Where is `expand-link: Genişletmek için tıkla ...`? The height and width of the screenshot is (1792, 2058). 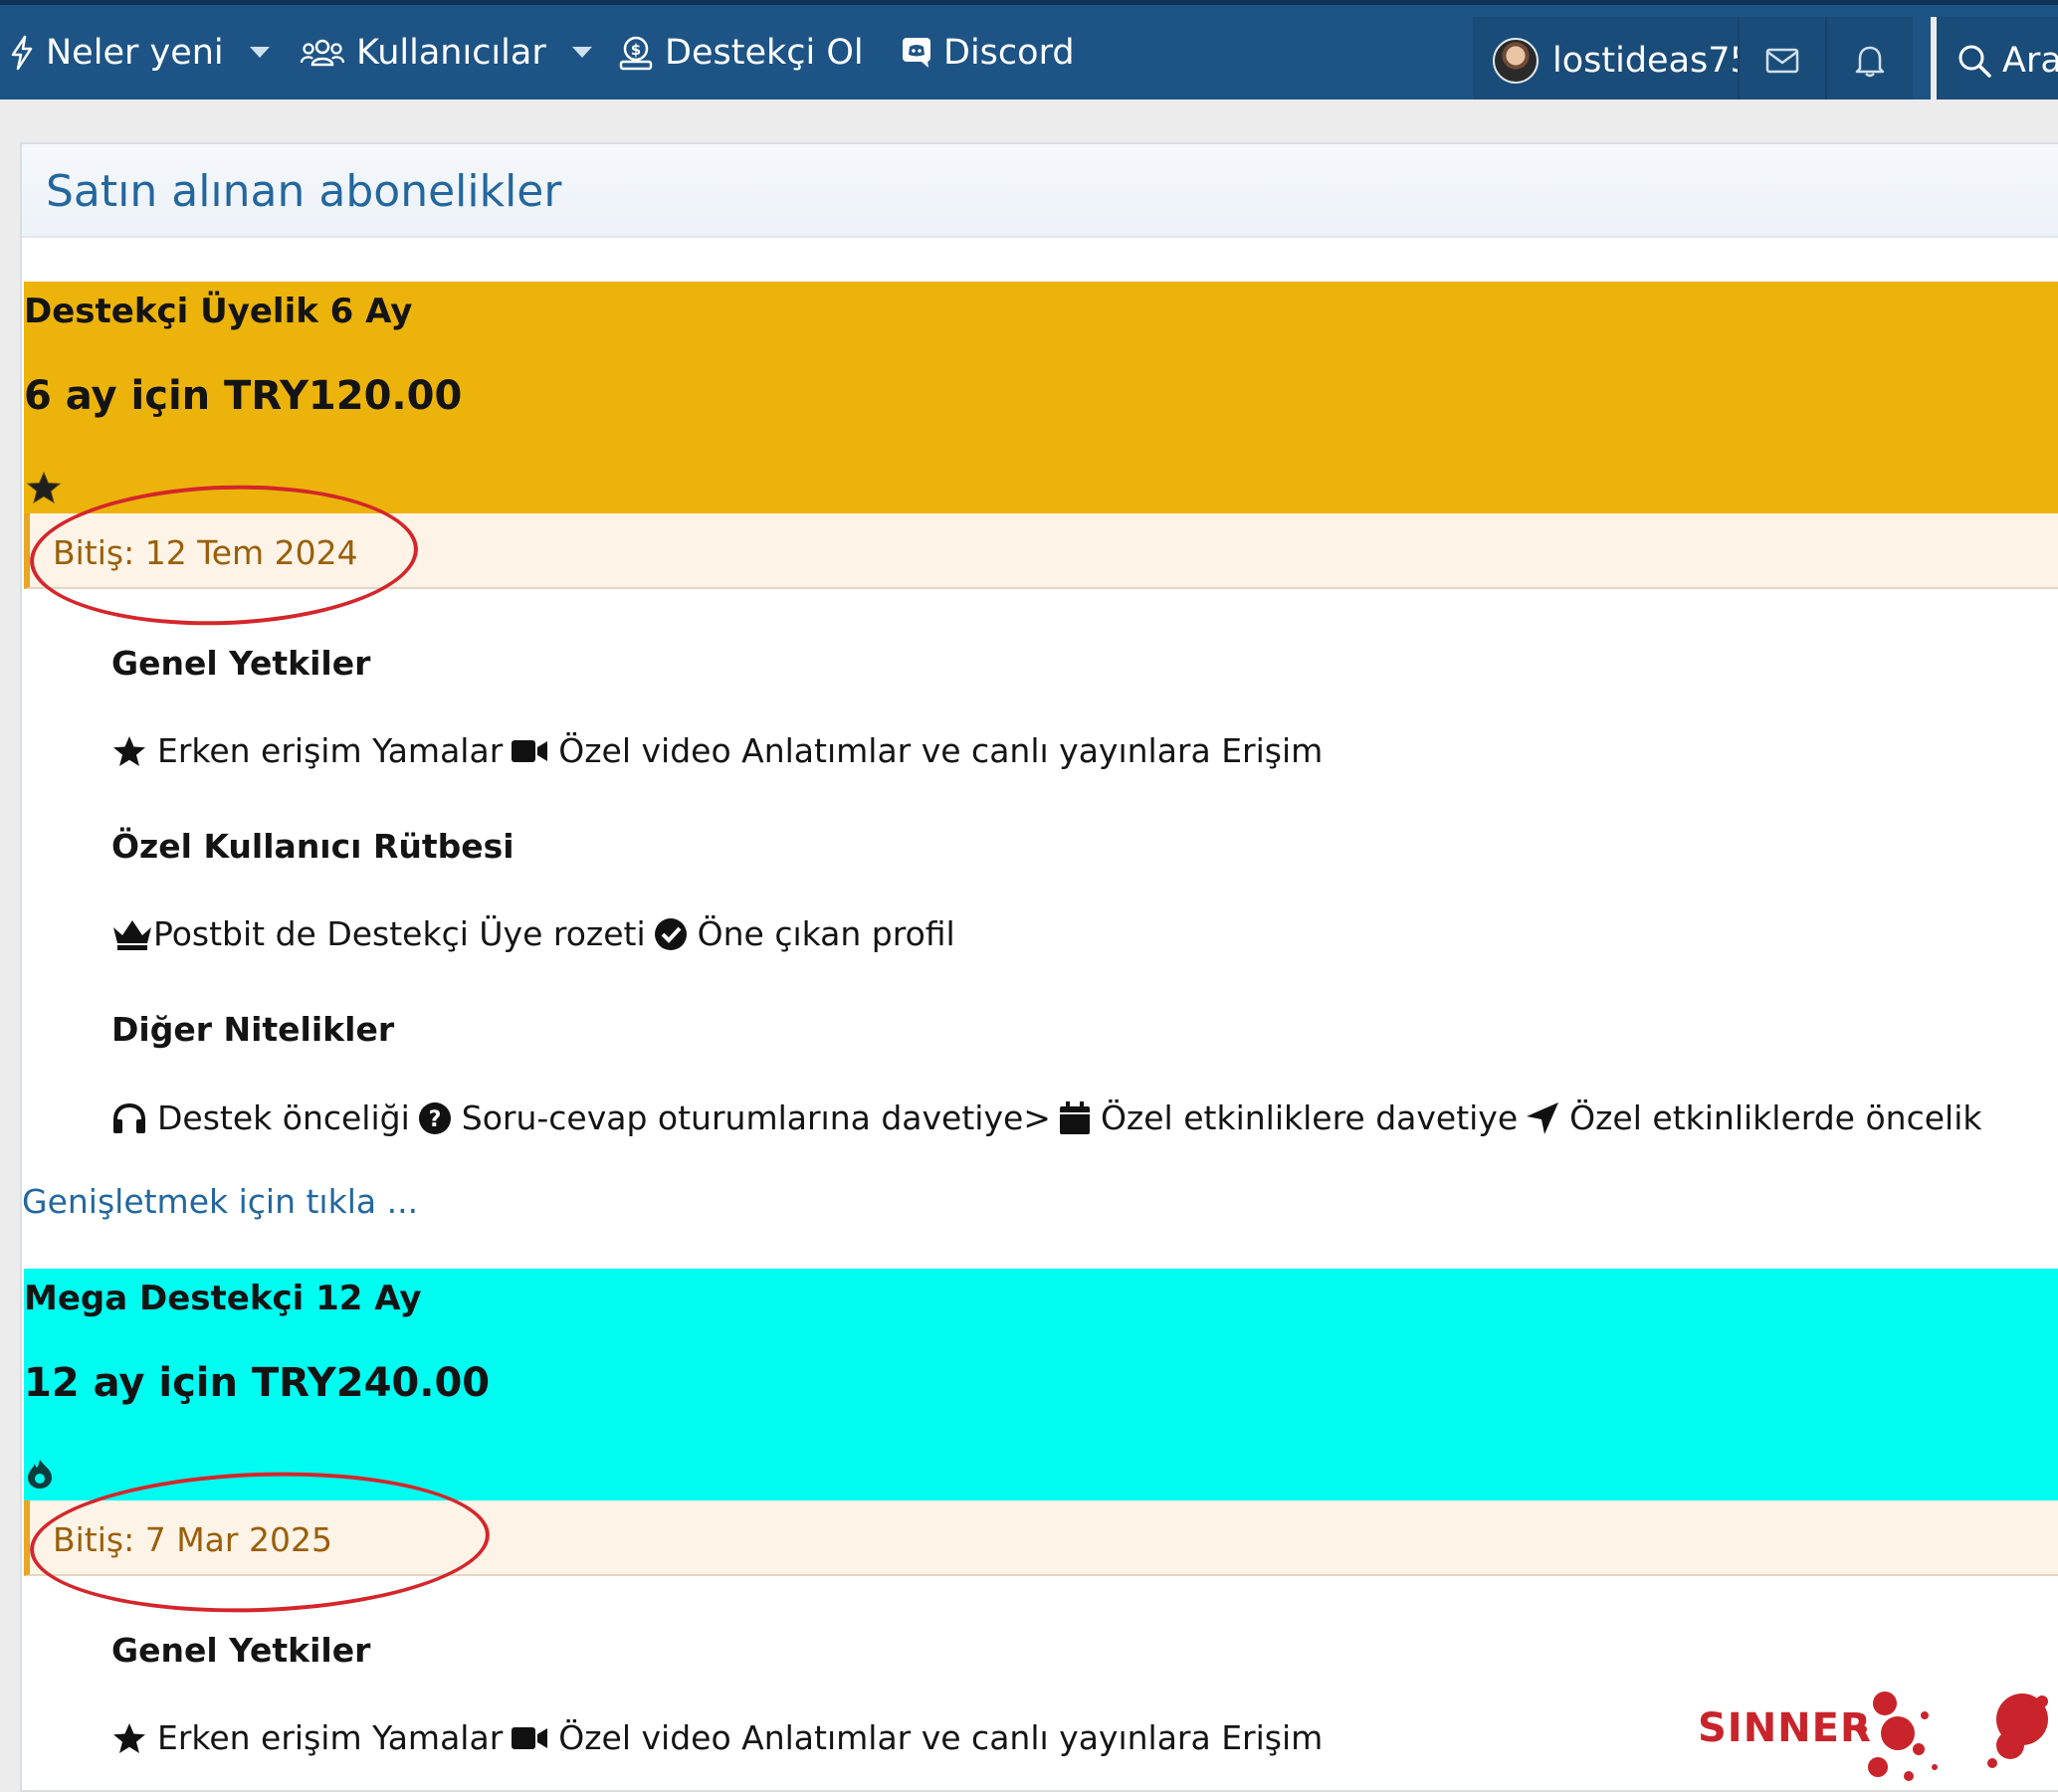 expand-link: Genişletmek için tıkla ... is located at coordinates (220, 1201).